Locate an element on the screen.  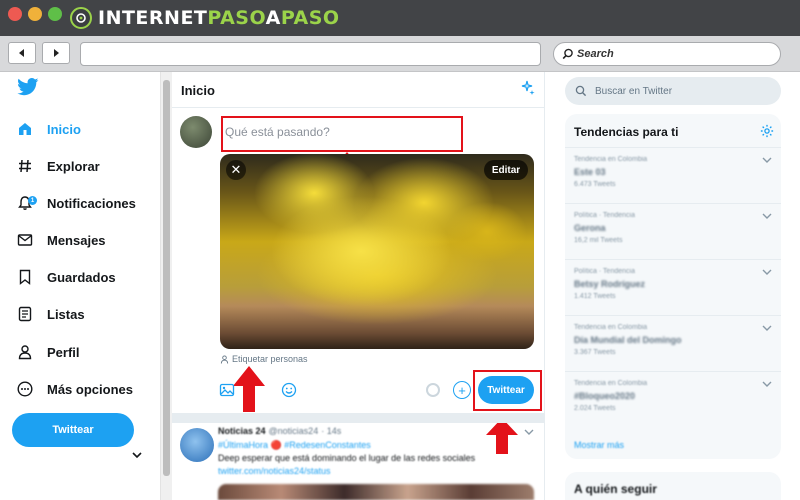
trend-name: Este 03 is located at coordinates (590, 172).